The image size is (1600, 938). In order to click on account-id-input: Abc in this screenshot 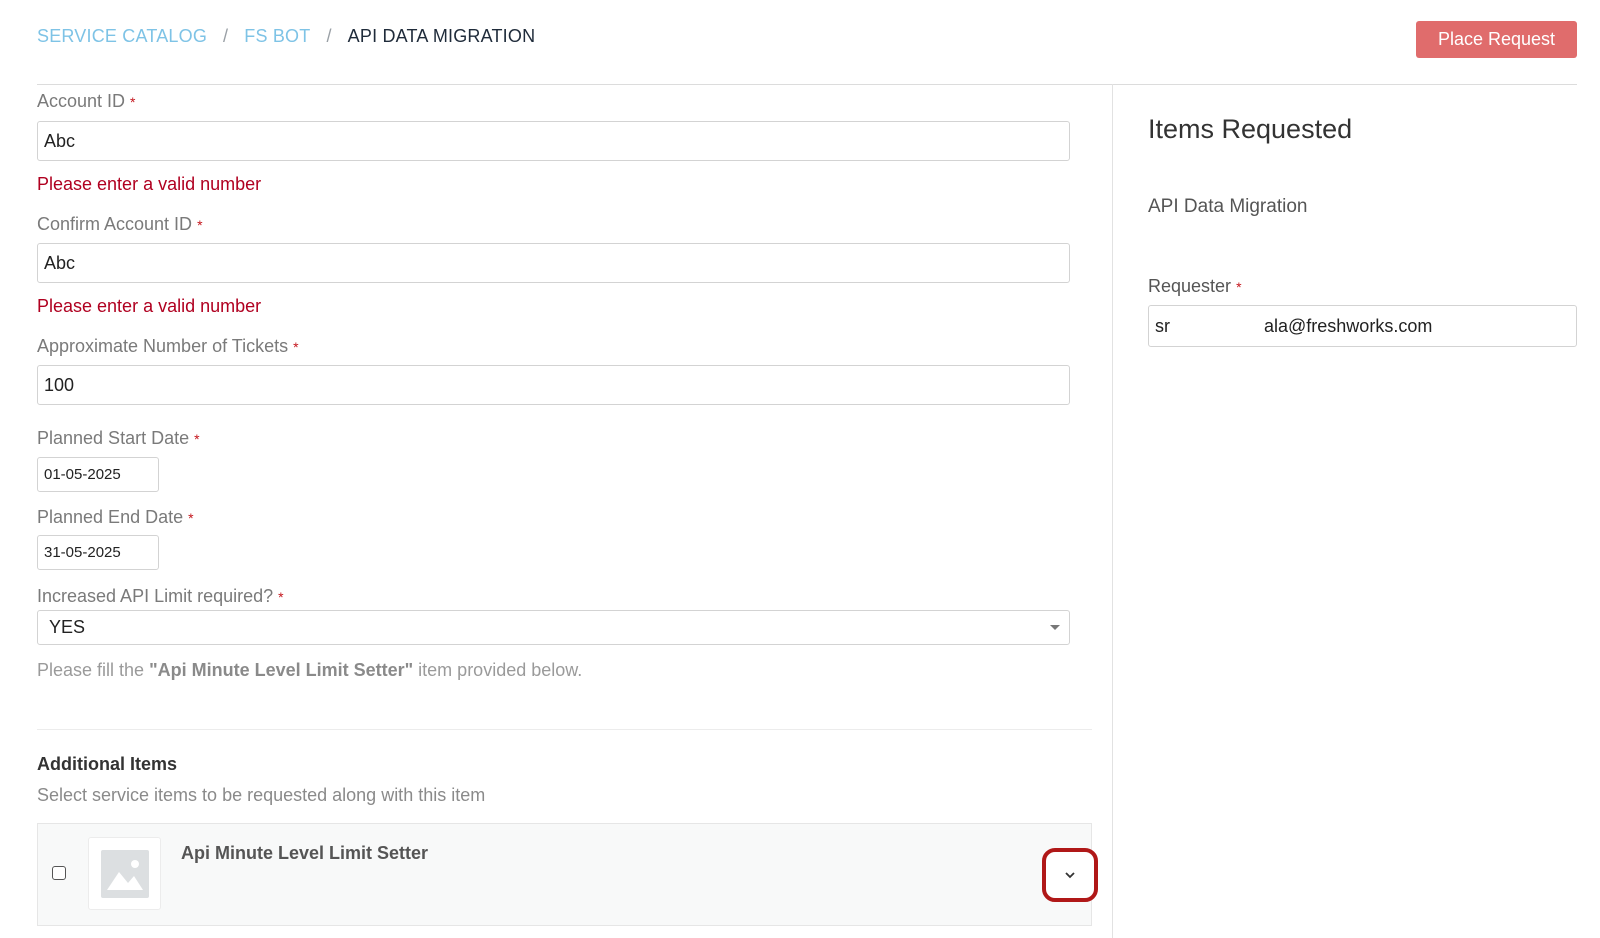, I will do `click(553, 141)`.